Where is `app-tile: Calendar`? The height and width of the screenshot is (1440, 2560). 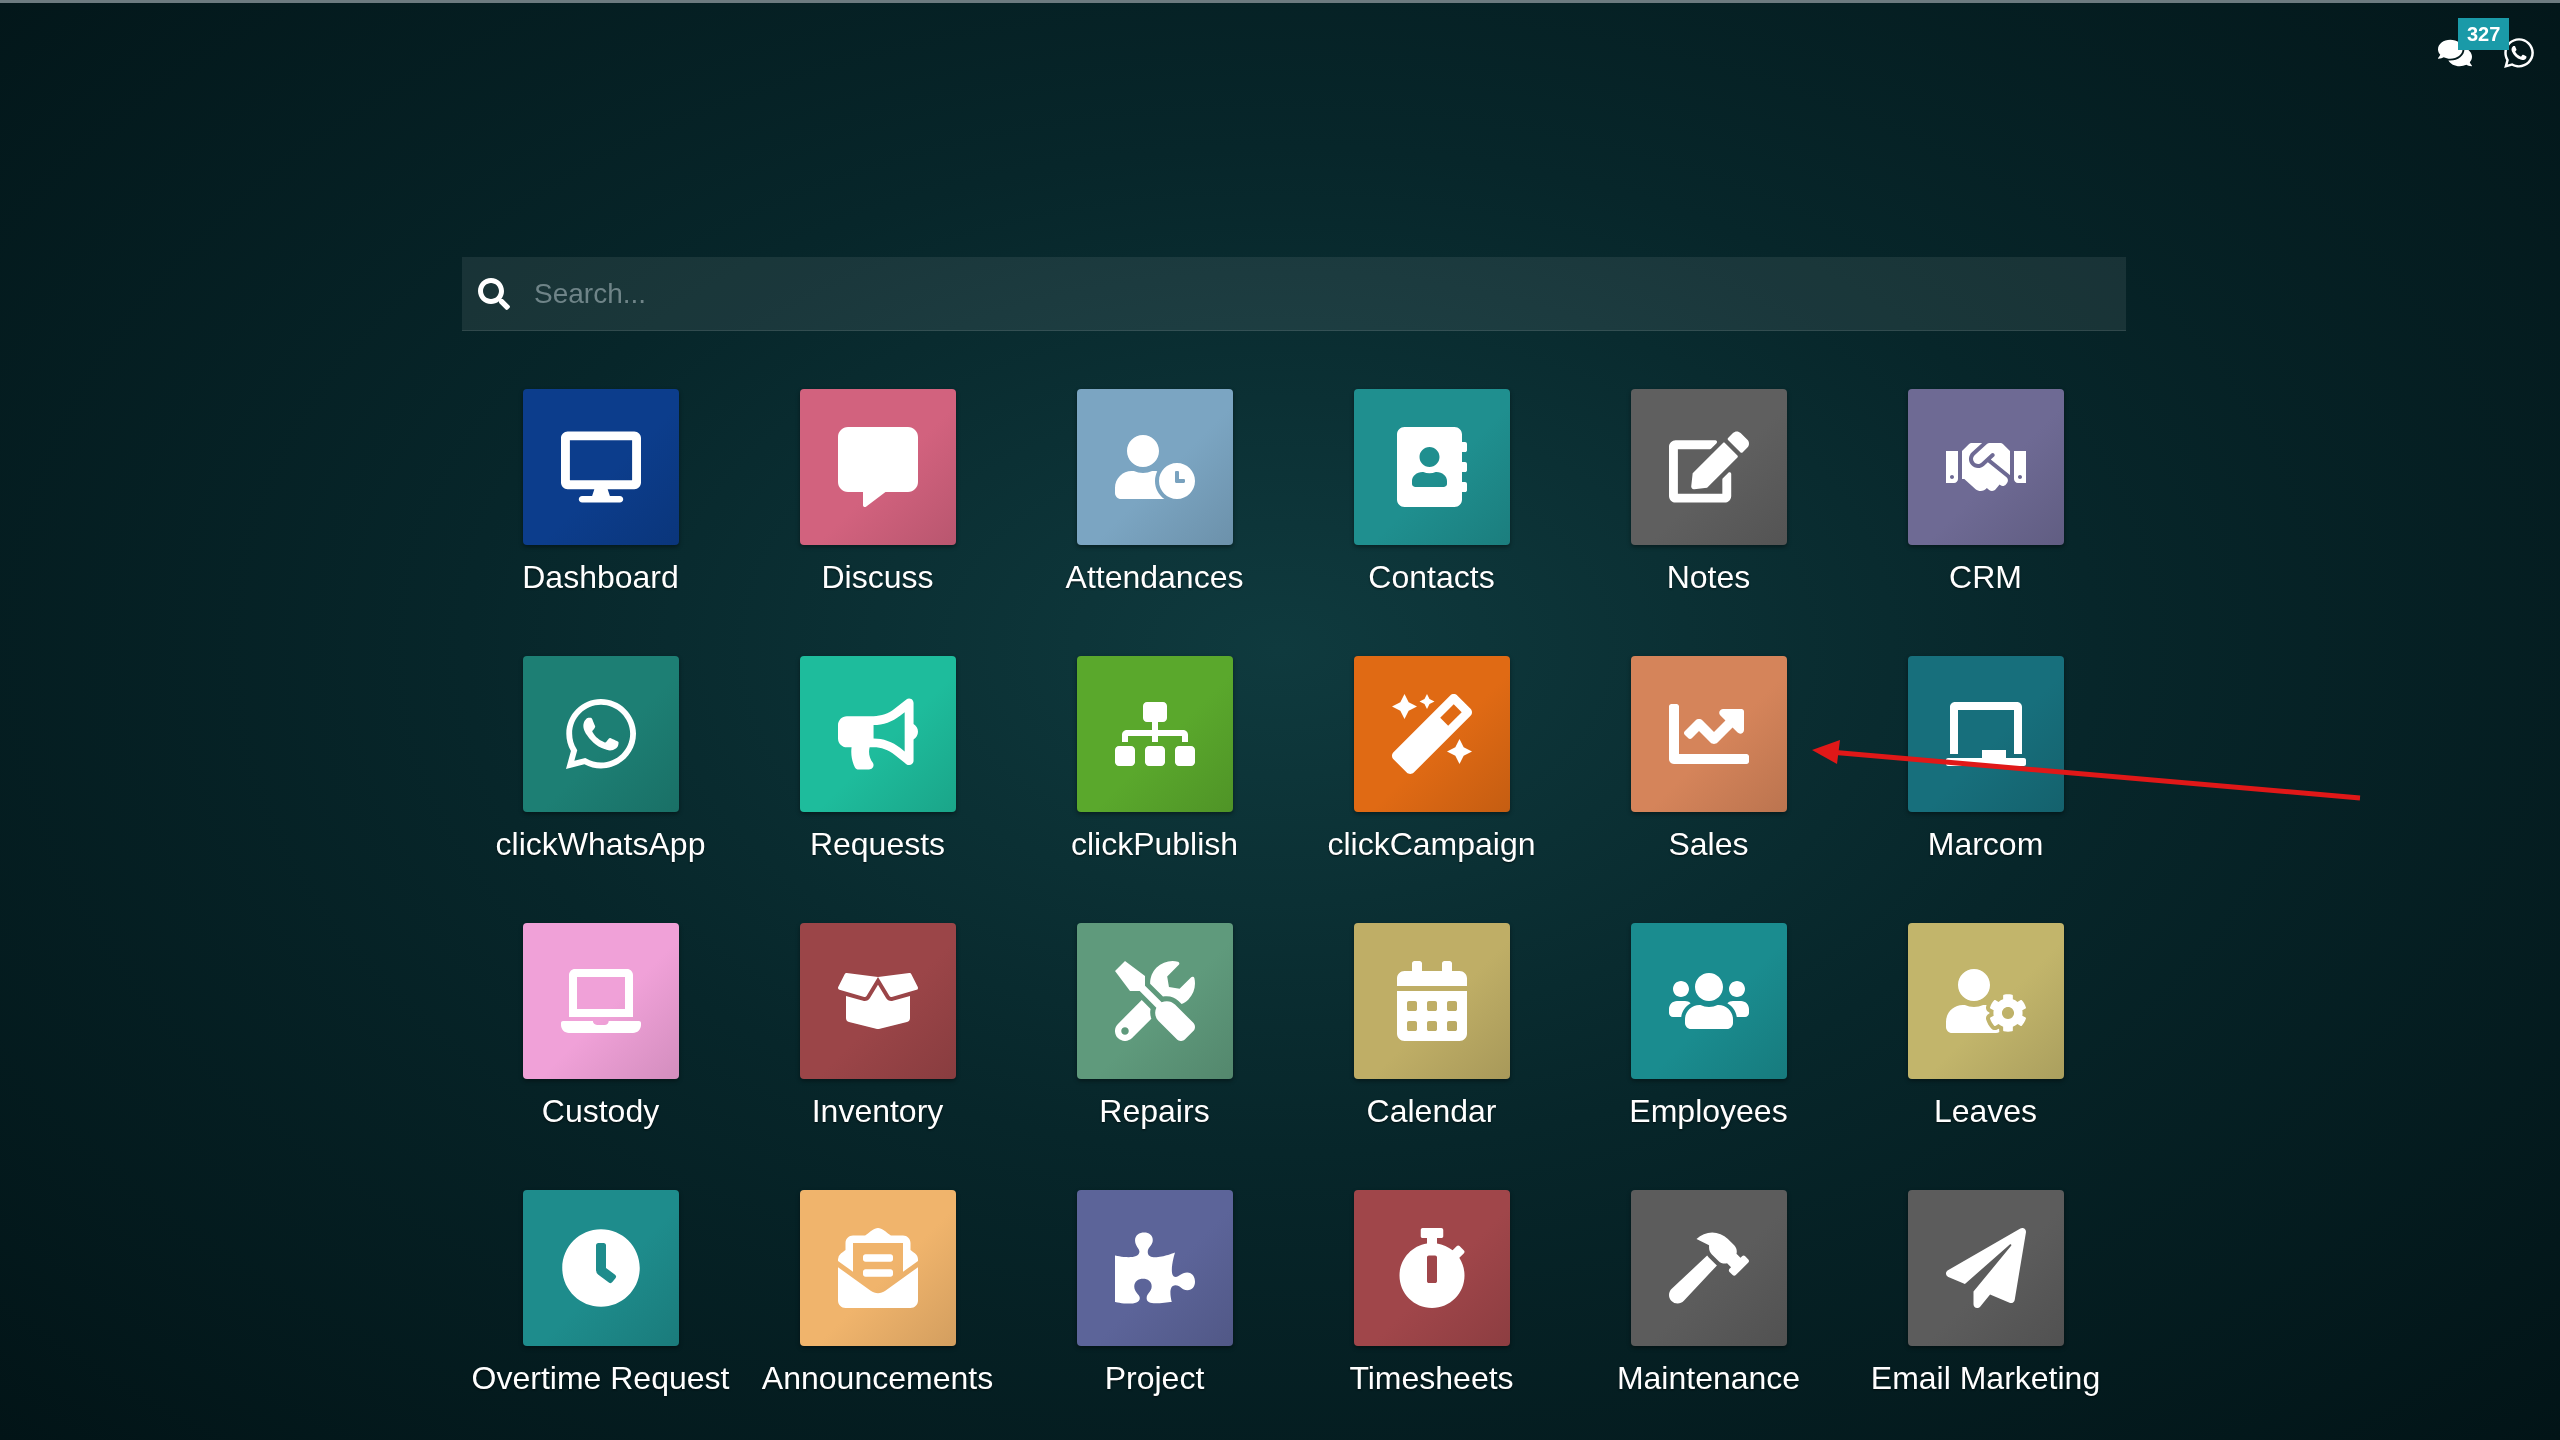 app-tile: Calendar is located at coordinates (1431, 1026).